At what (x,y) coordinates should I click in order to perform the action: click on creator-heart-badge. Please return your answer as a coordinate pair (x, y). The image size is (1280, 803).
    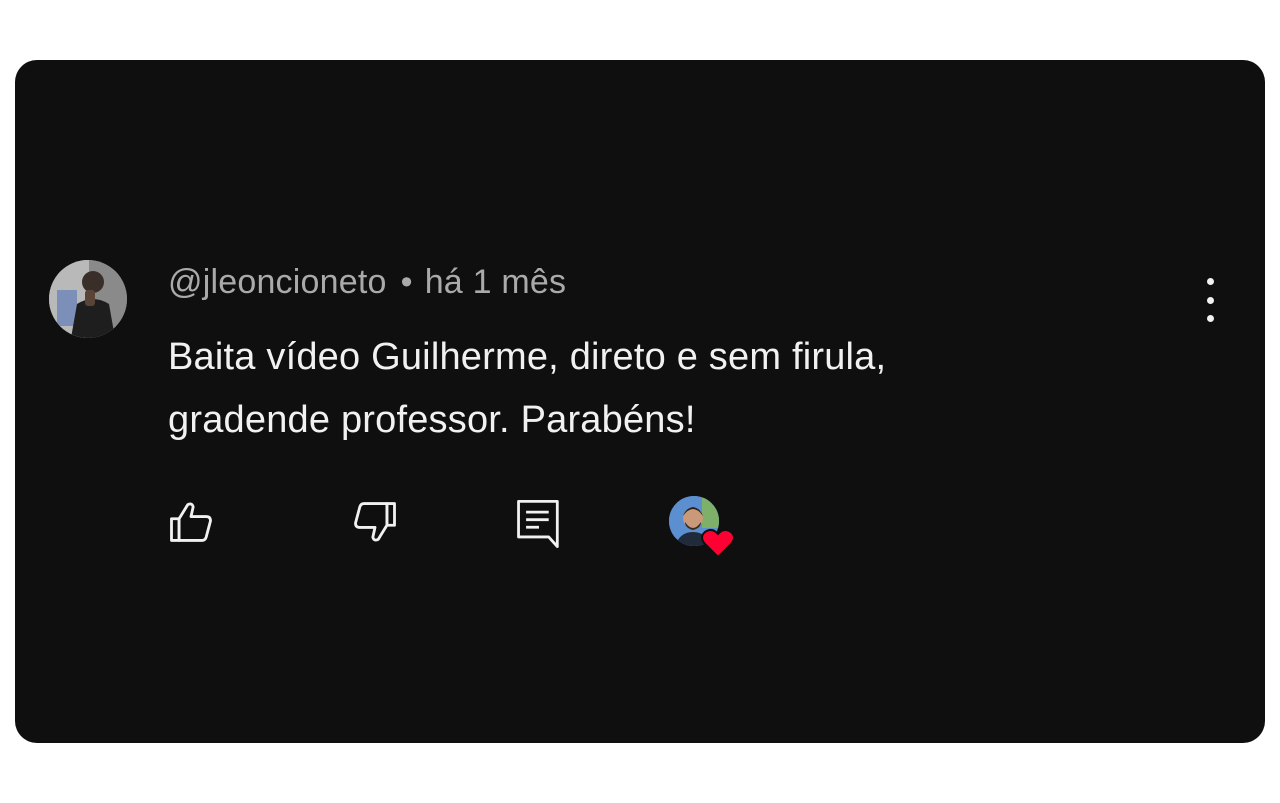
    Looking at the image, I should click on (704, 527).